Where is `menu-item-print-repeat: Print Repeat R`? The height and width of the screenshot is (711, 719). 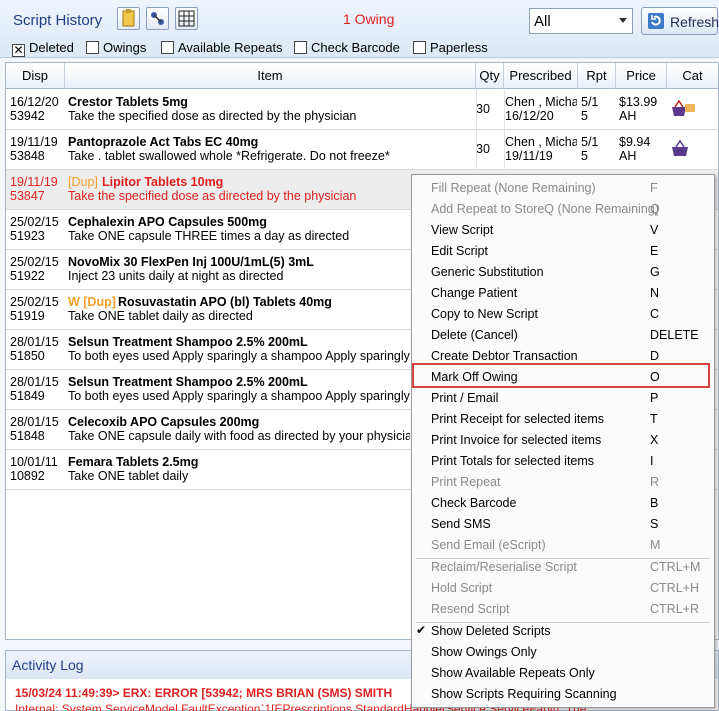
menu-item-print-repeat: Print Repeat R is located at coordinates (563, 482).